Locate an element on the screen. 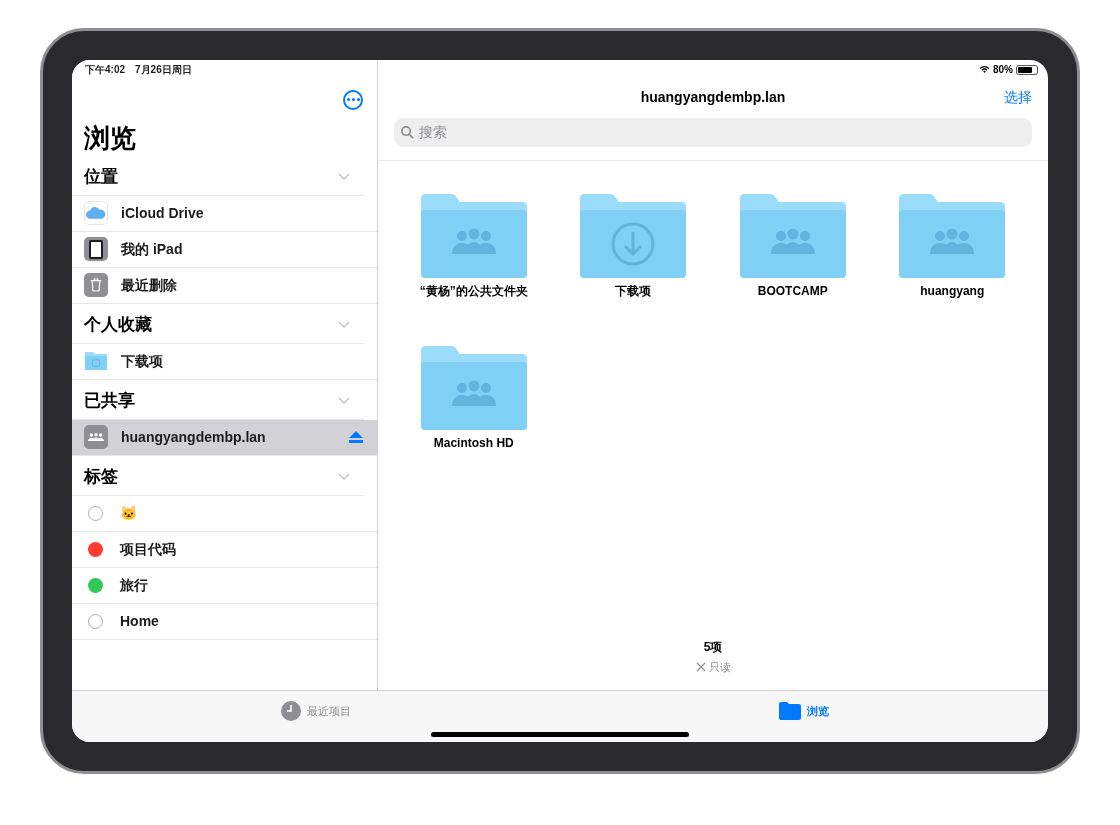 Image resolution: width=1120 pixels, height=825 pixels. sidebar-item: huangyangdembp.lan is located at coordinates (224, 437).